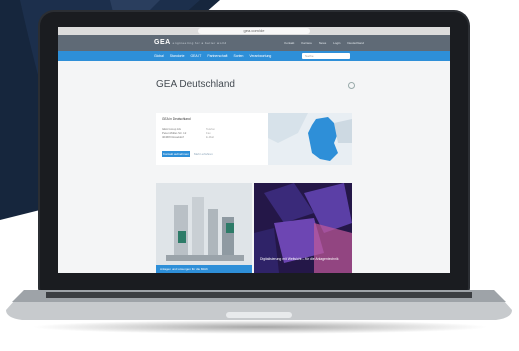  I want to click on tile-caption: Anlagen und Lösungen für die Milch, so click(204, 269).